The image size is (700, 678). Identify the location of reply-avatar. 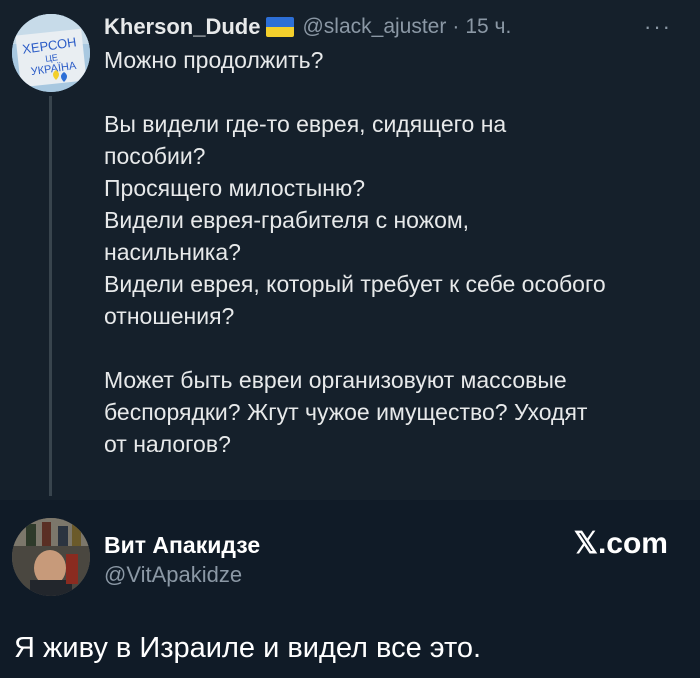
(51, 557).